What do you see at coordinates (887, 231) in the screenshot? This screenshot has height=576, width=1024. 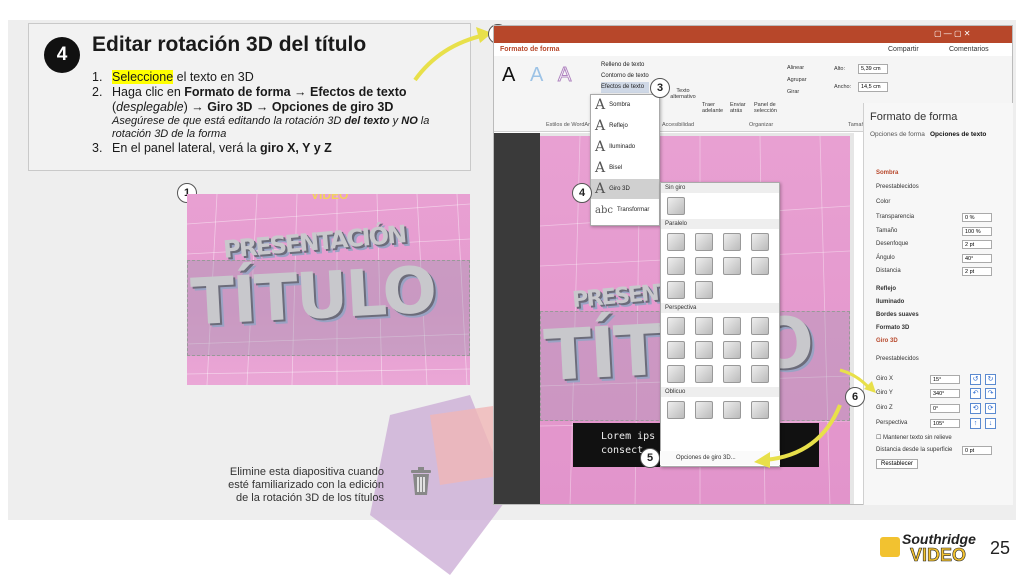 I see `size-label: Tamaño` at bounding box center [887, 231].